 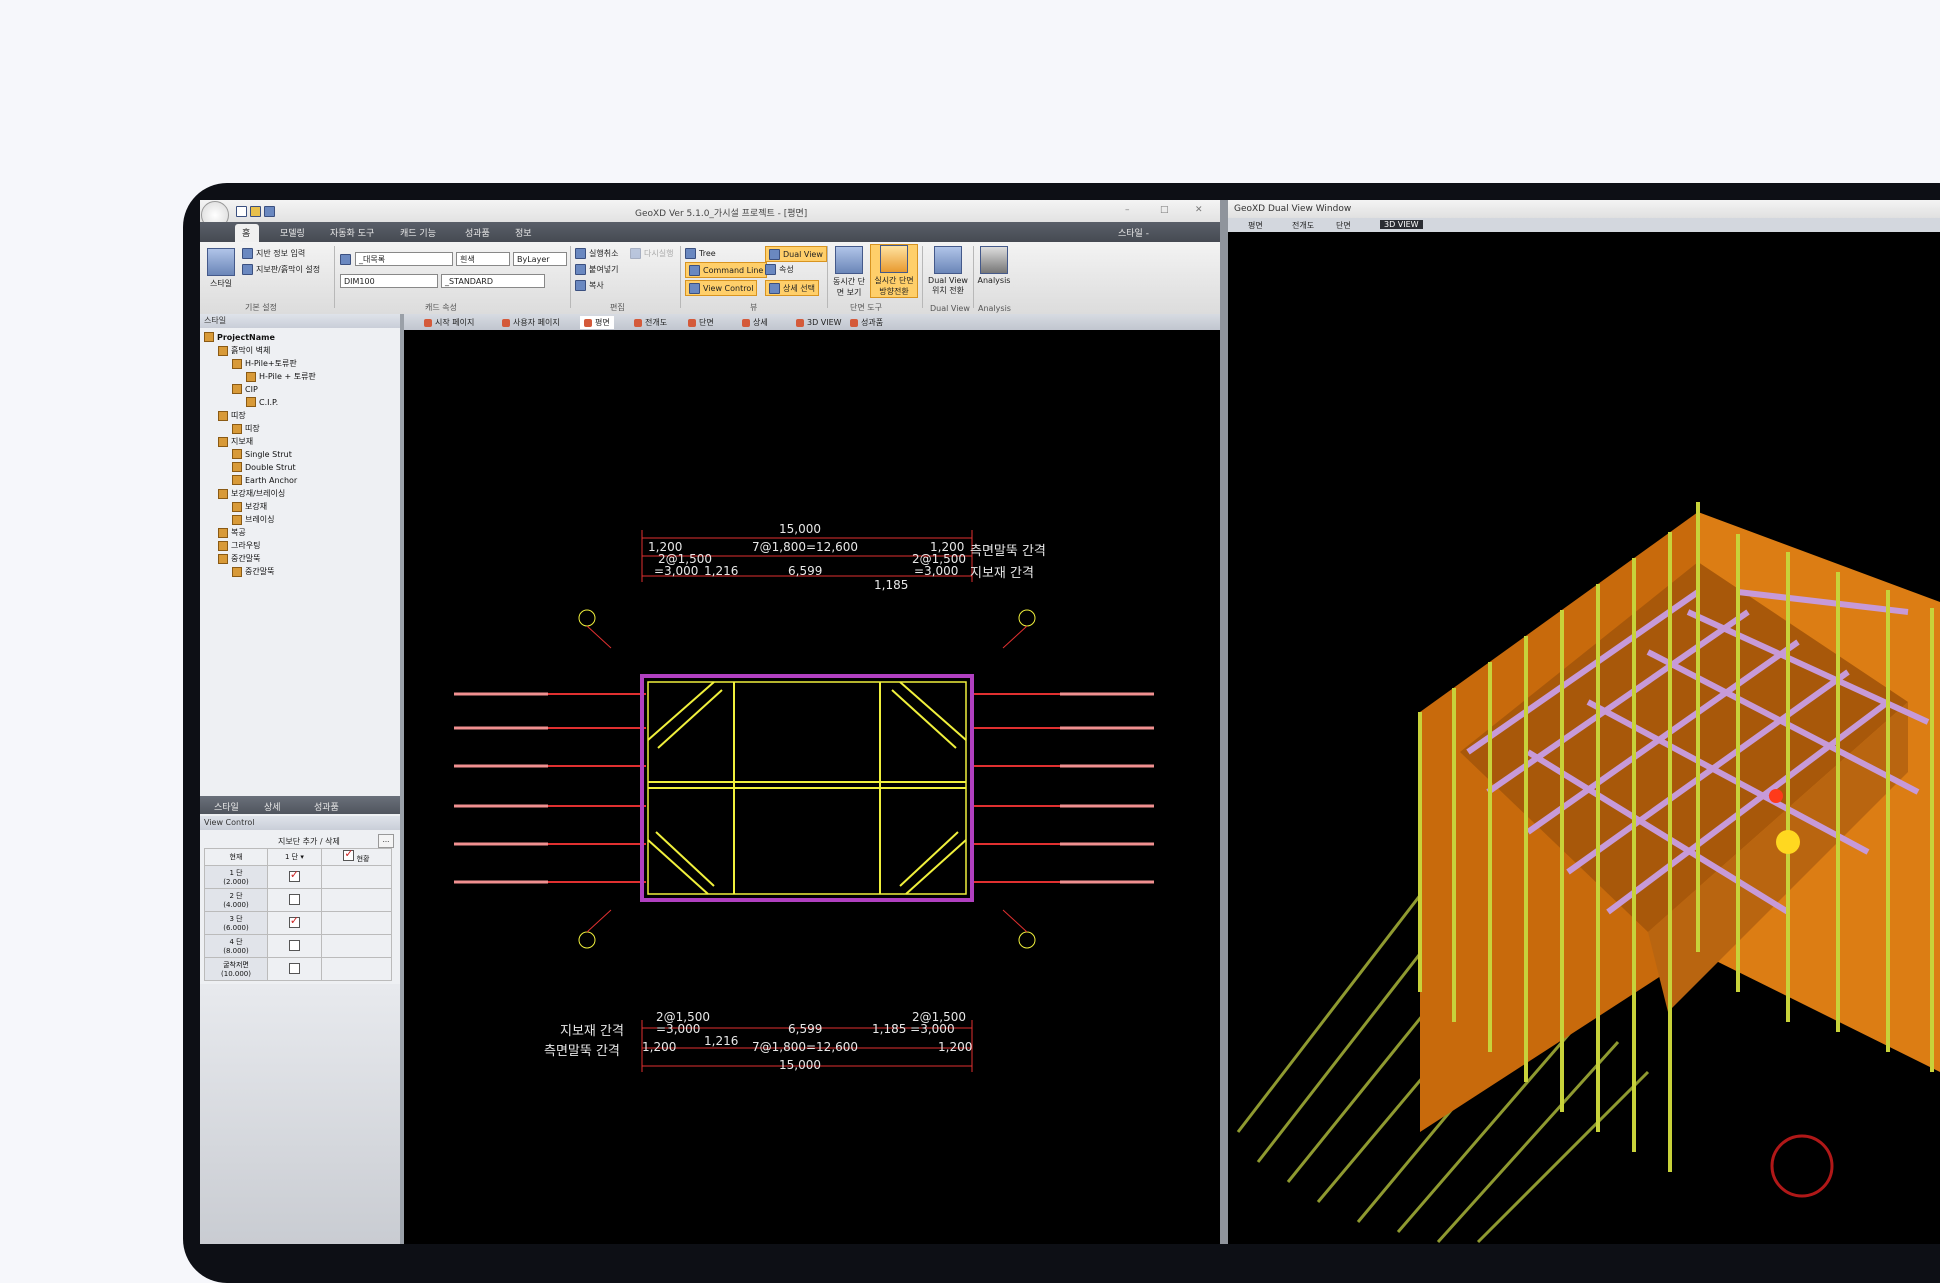 I want to click on paste-button: 붙여넣기, so click(x=596, y=269).